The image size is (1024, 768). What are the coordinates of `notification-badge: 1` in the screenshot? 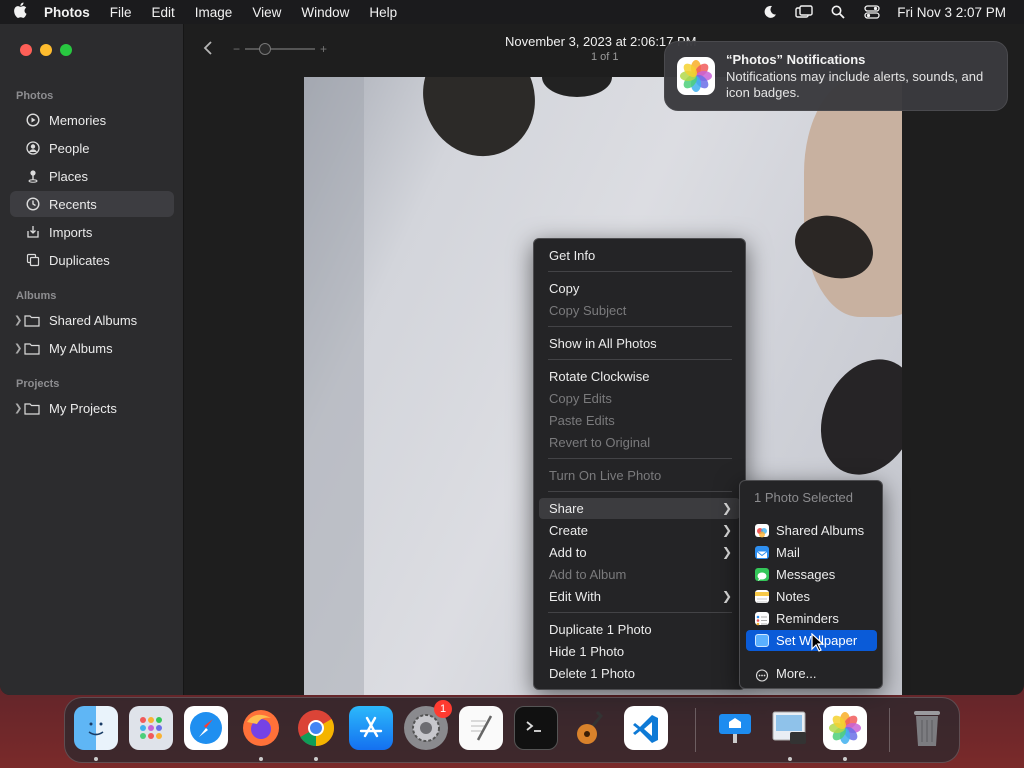 It's located at (443, 709).